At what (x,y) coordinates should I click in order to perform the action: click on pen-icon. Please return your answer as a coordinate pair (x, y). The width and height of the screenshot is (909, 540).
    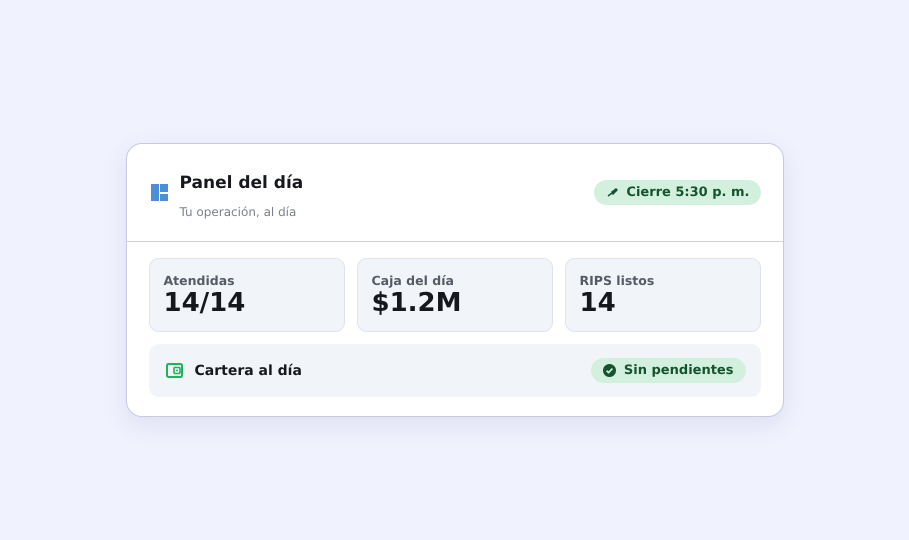
    Looking at the image, I should click on (612, 192).